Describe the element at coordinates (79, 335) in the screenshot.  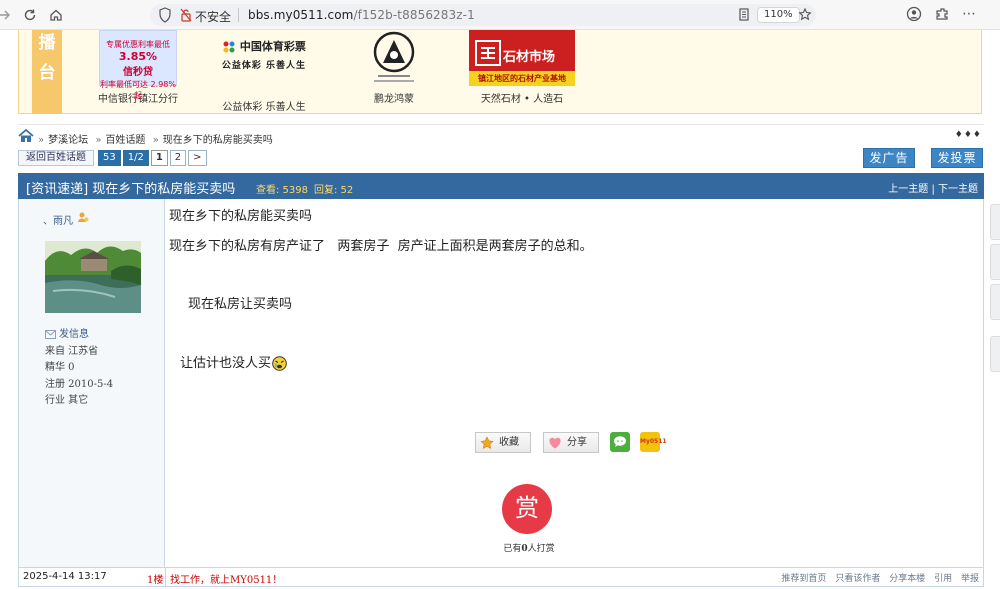
I see `send-message-link: 发信息` at that location.